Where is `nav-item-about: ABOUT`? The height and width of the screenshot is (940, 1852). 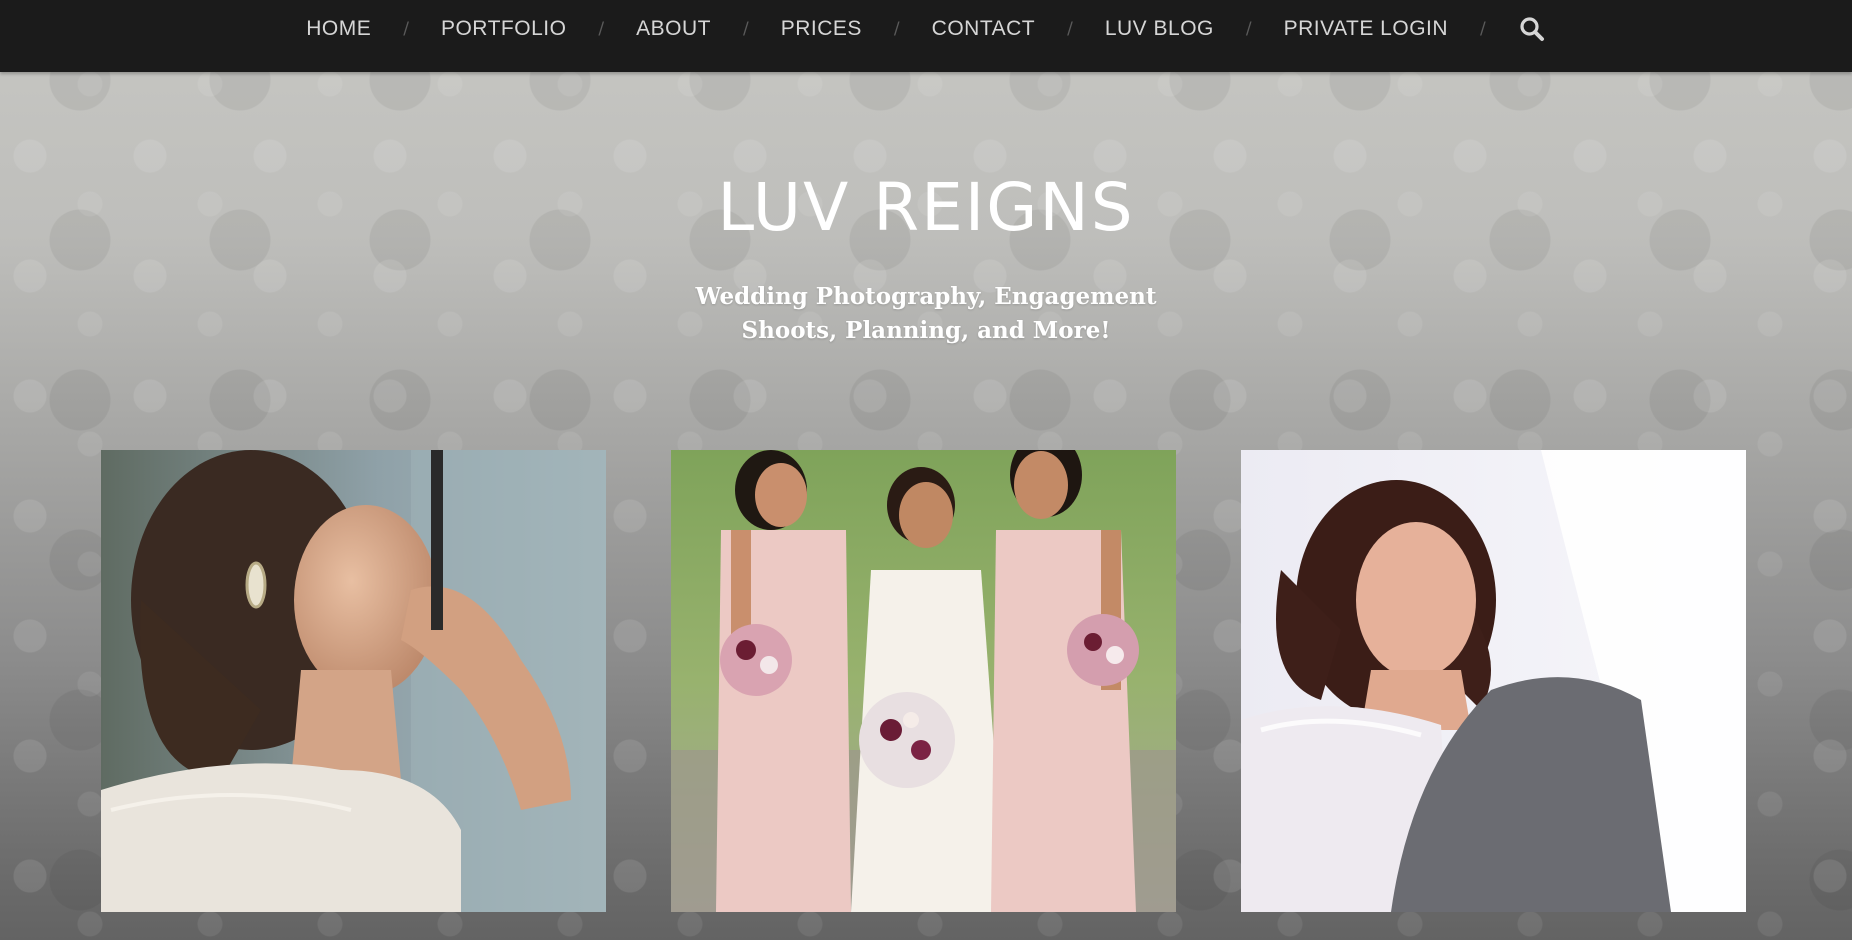 nav-item-about: ABOUT is located at coordinates (673, 29).